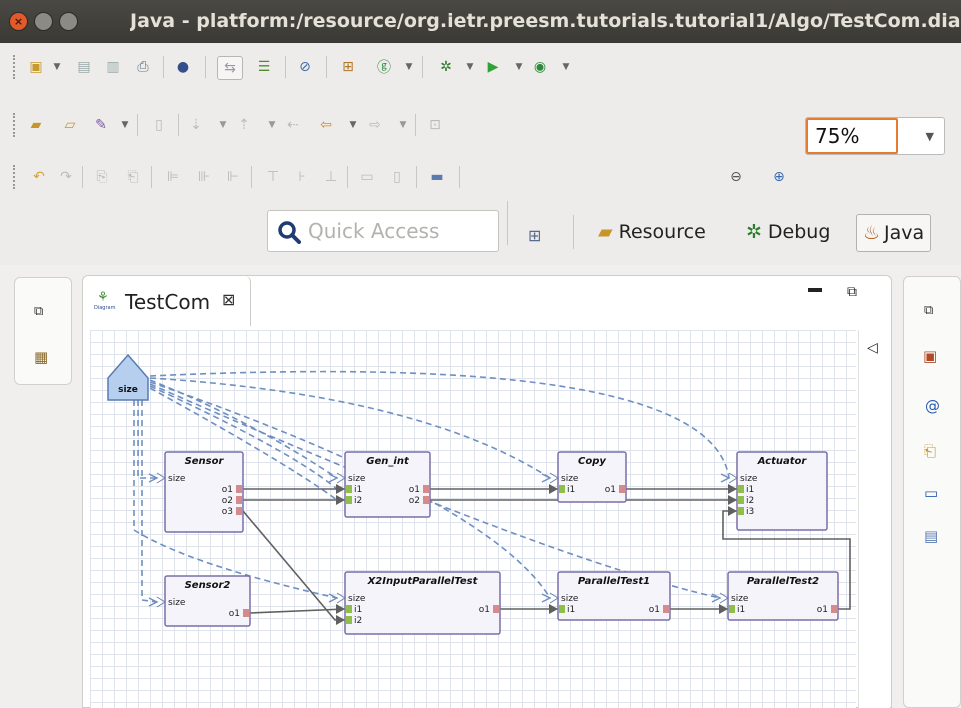 The width and height of the screenshot is (961, 708). What do you see at coordinates (348, 67) in the screenshot?
I see `new-package-icon: ⊞` at bounding box center [348, 67].